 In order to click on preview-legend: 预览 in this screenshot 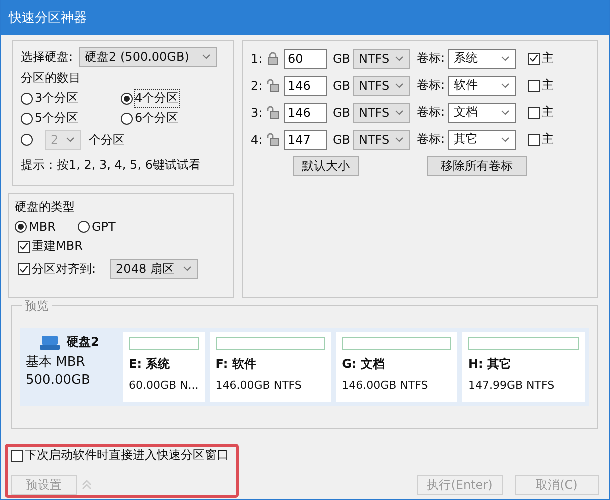, I will do `click(37, 306)`.